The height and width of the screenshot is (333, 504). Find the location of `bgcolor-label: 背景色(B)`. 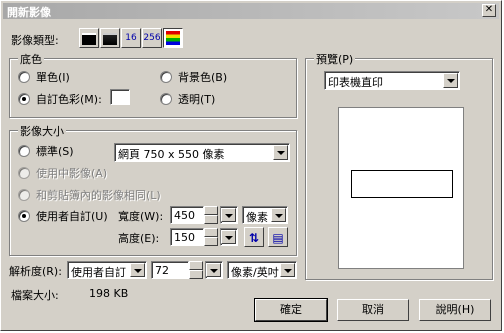

bgcolor-label: 背景色(B) is located at coordinates (203, 77).